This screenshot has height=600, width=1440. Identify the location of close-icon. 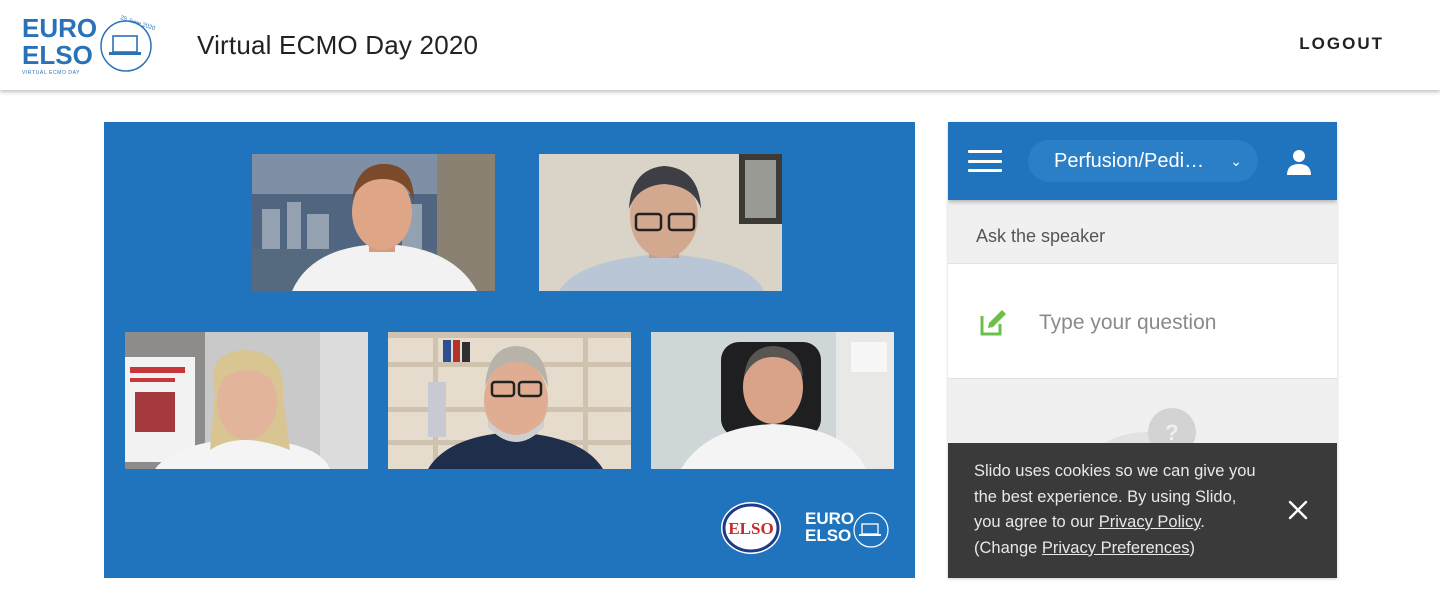
(1298, 510).